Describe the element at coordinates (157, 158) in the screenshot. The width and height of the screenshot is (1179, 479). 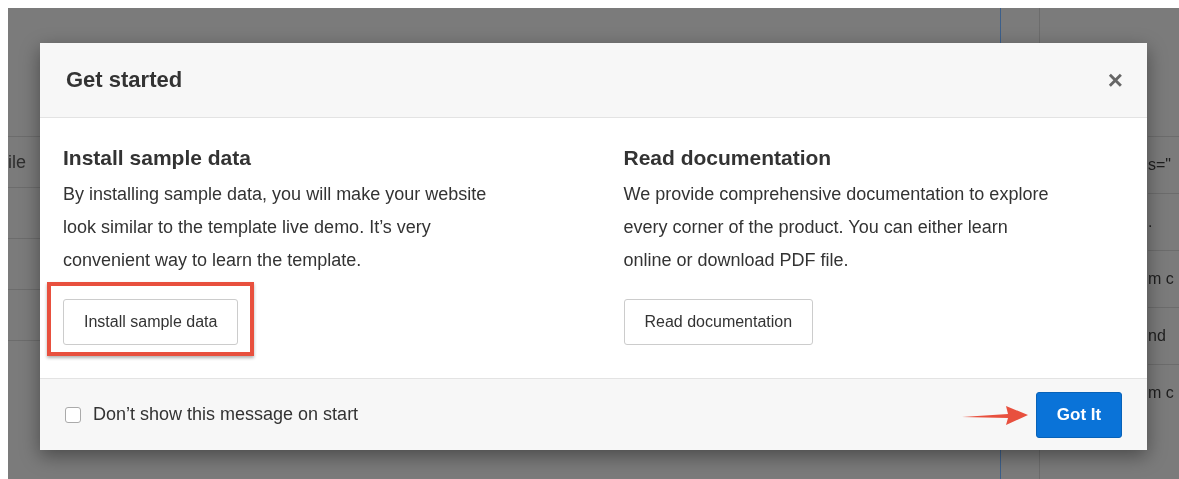
I see `section-heading: Install sample data` at that location.